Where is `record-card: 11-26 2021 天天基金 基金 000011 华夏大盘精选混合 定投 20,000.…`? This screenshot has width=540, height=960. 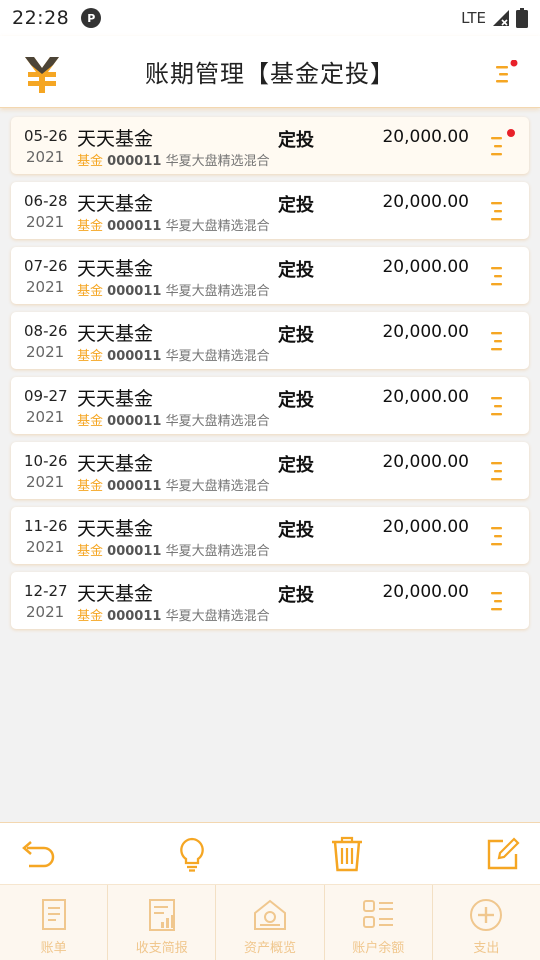
record-card: 11-26 2021 天天基金 基金 000011 华夏大盘精选混合 定投 20,000.… is located at coordinates (270, 535).